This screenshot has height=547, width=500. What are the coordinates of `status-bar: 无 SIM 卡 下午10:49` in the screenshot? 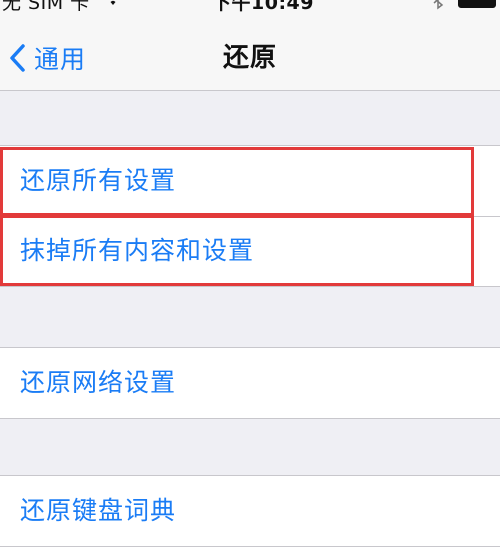 It's located at (250, 13).